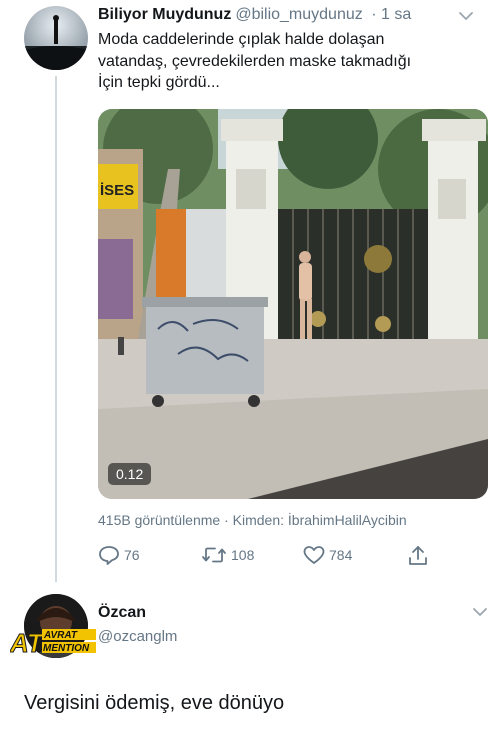 The width and height of the screenshot is (500, 733). I want to click on retweet-count: 108, so click(243, 555).